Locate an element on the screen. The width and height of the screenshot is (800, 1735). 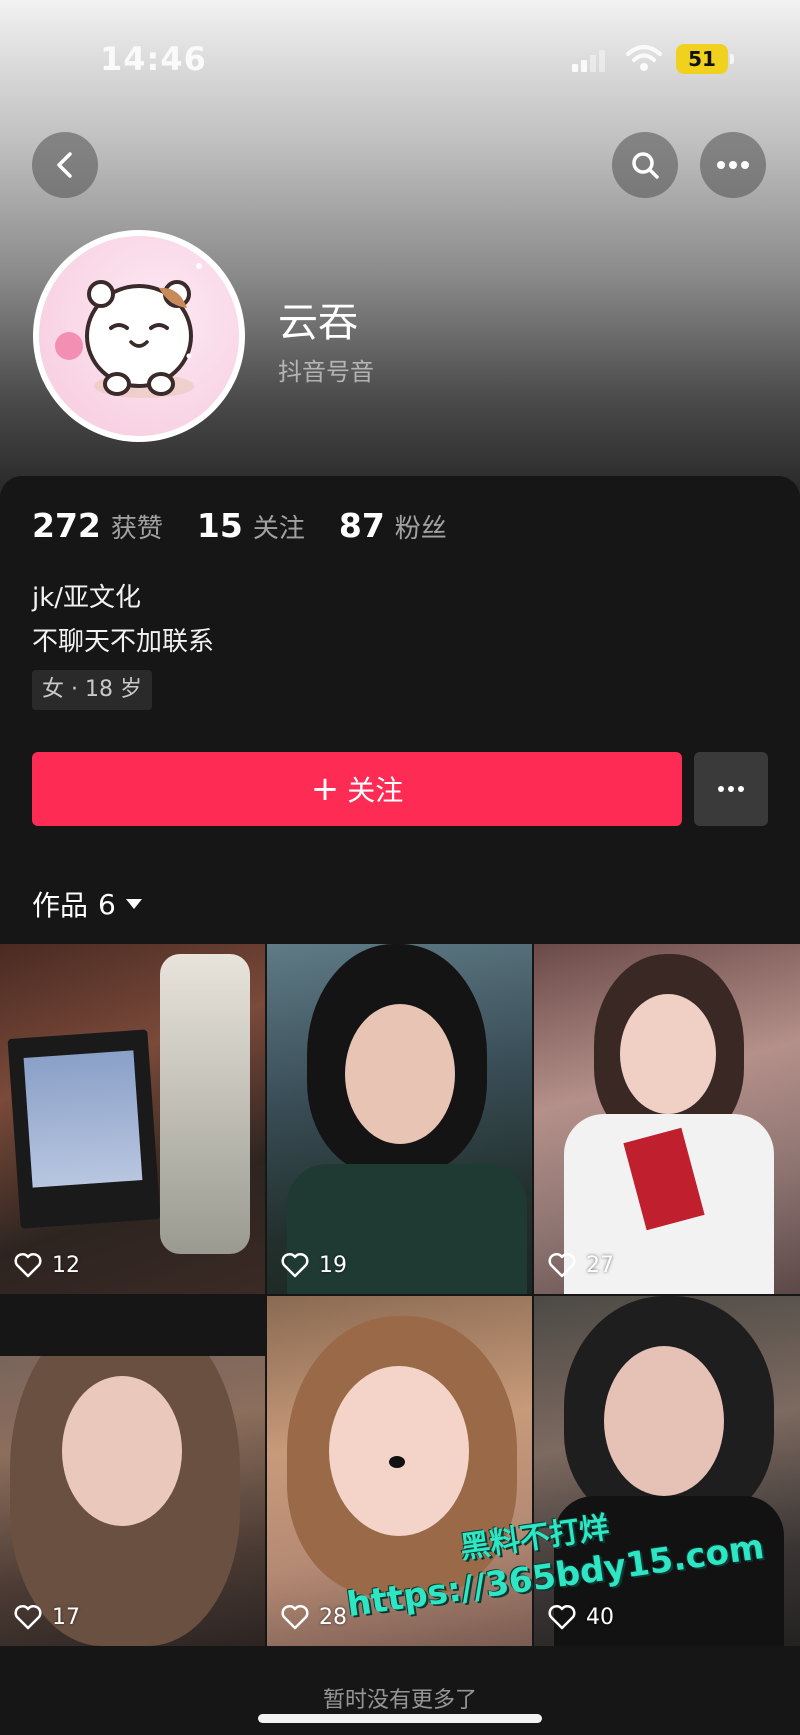
plus-icon: + is located at coordinates (325, 789).